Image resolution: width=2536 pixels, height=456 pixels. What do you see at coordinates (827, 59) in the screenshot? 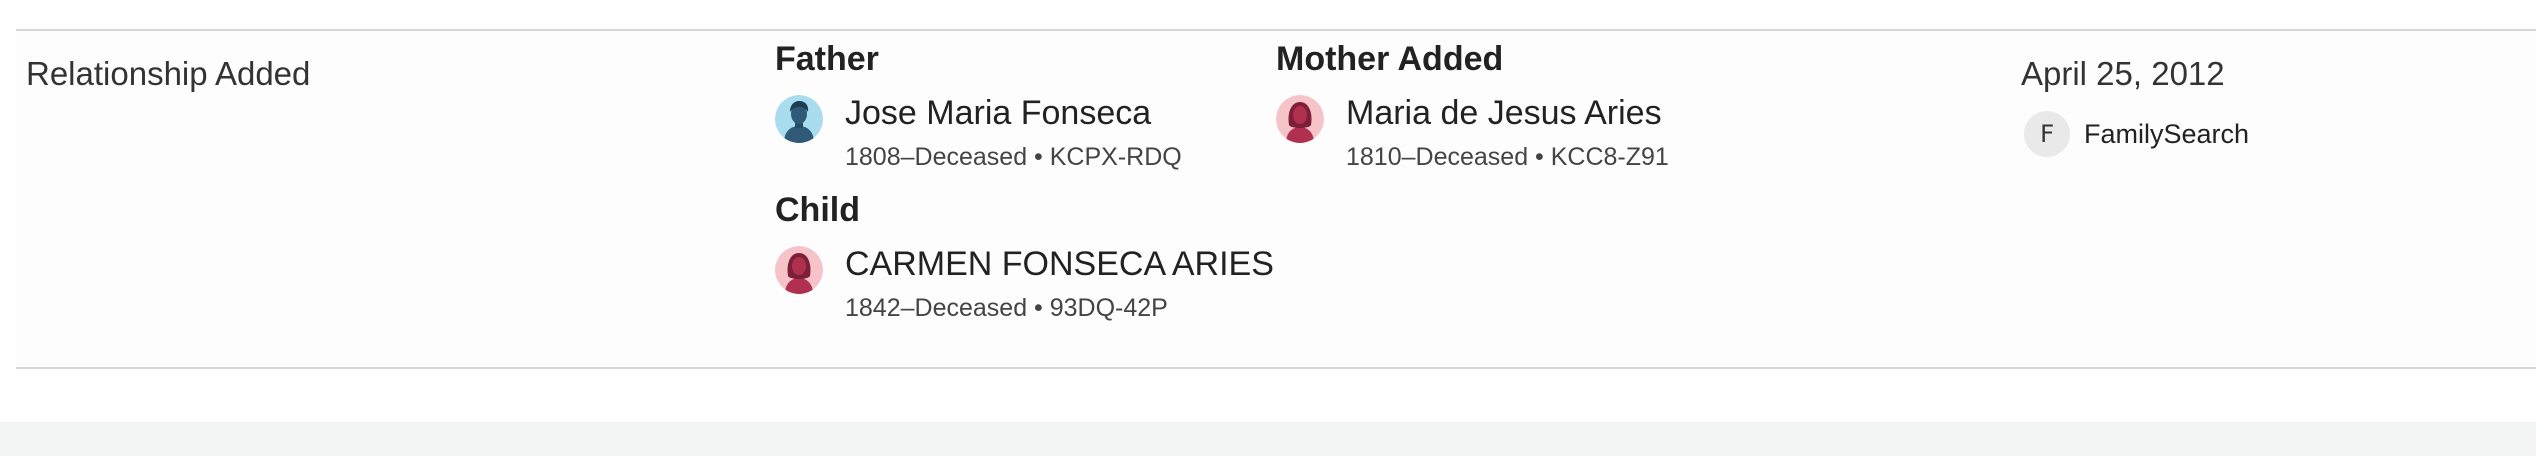
I see `father-heading: Father` at bounding box center [827, 59].